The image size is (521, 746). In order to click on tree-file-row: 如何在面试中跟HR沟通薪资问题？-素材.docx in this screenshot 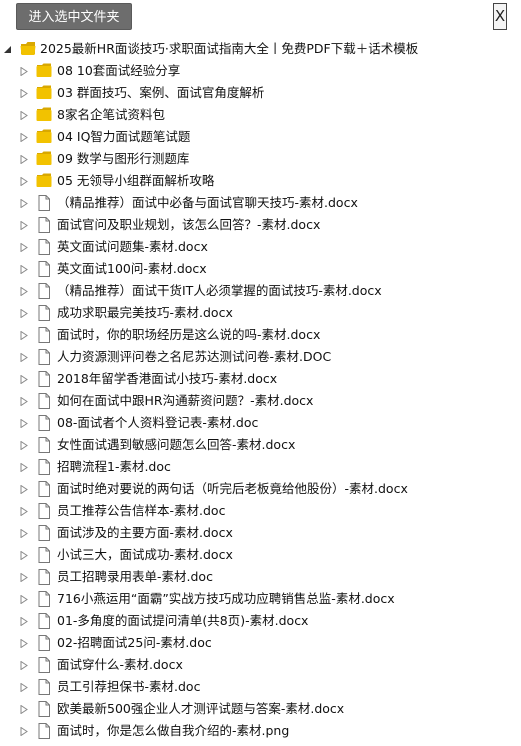, I will do `click(260, 401)`.